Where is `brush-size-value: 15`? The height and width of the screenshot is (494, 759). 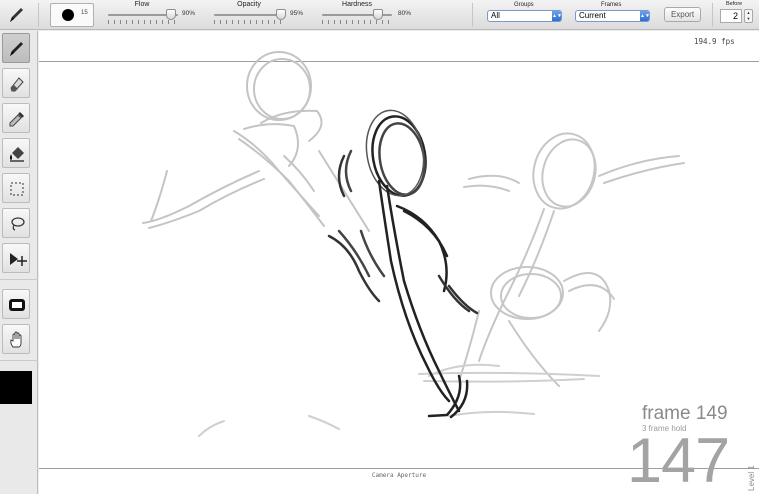
brush-size-value: 15 is located at coordinates (84, 13).